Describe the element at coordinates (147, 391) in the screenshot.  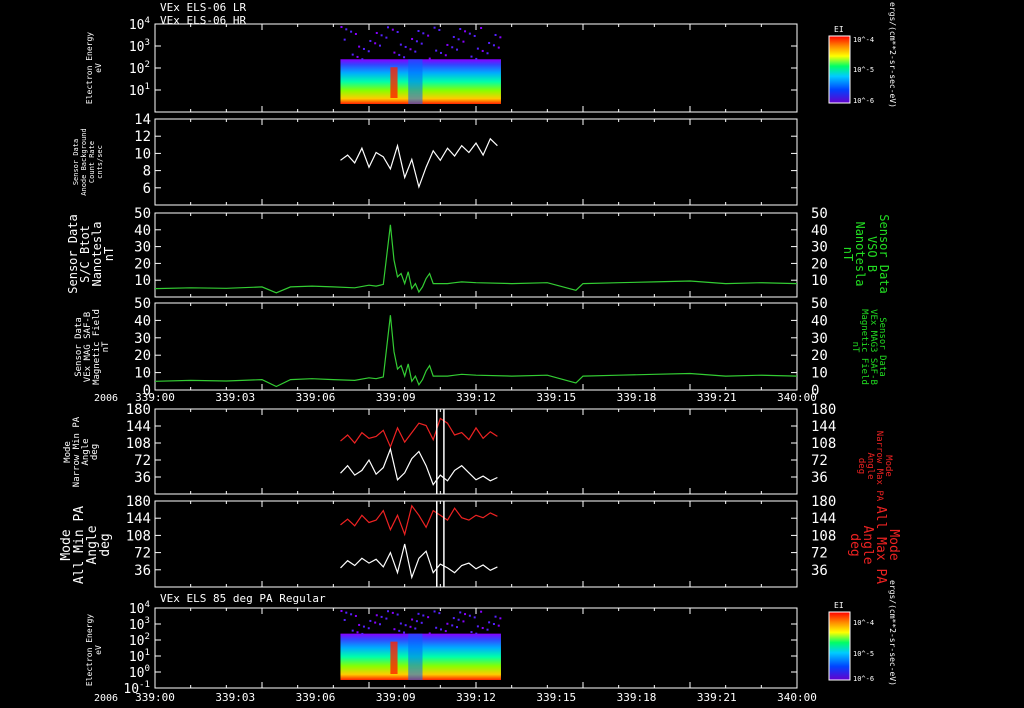
I see `y-tick-label: 0` at that location.